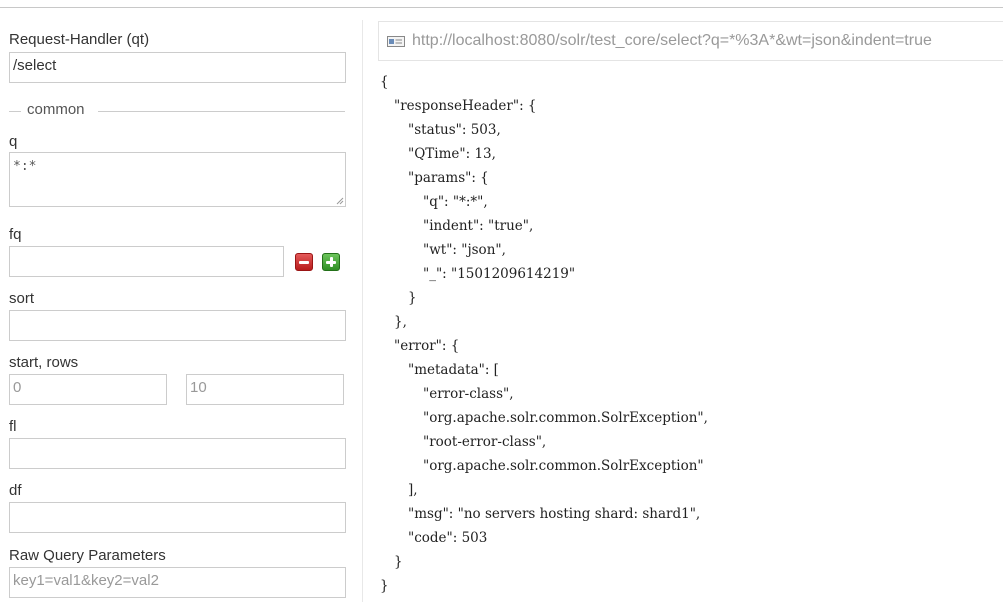  Describe the element at coordinates (146, 261) in the screenshot. I see `fq-input` at that location.